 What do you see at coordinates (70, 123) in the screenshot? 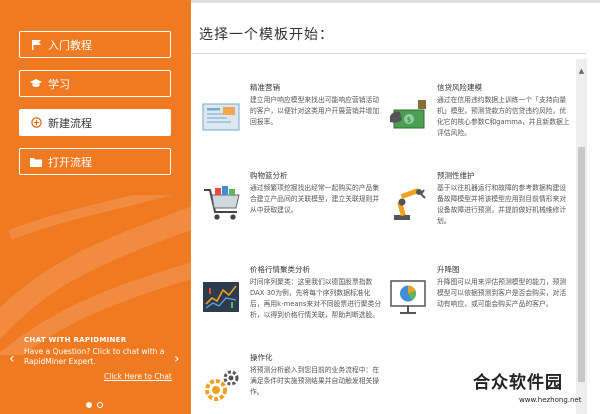
I see `nav-new-process-label: 新建流程` at bounding box center [70, 123].